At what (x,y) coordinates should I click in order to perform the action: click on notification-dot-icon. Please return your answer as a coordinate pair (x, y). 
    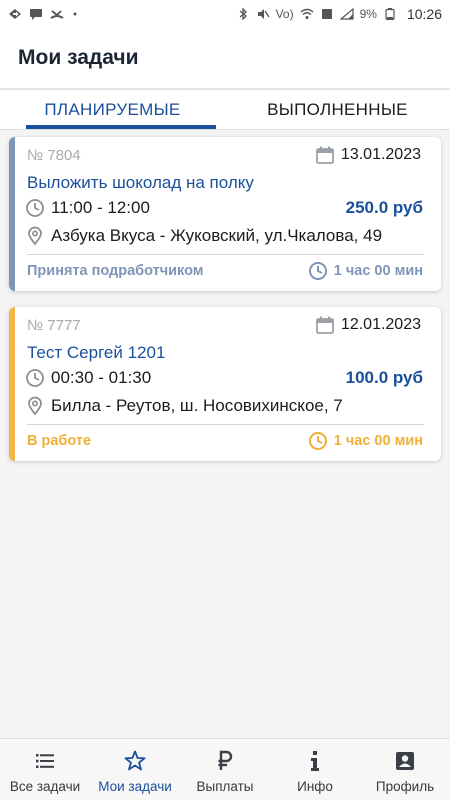
    Looking at the image, I should click on (78, 14).